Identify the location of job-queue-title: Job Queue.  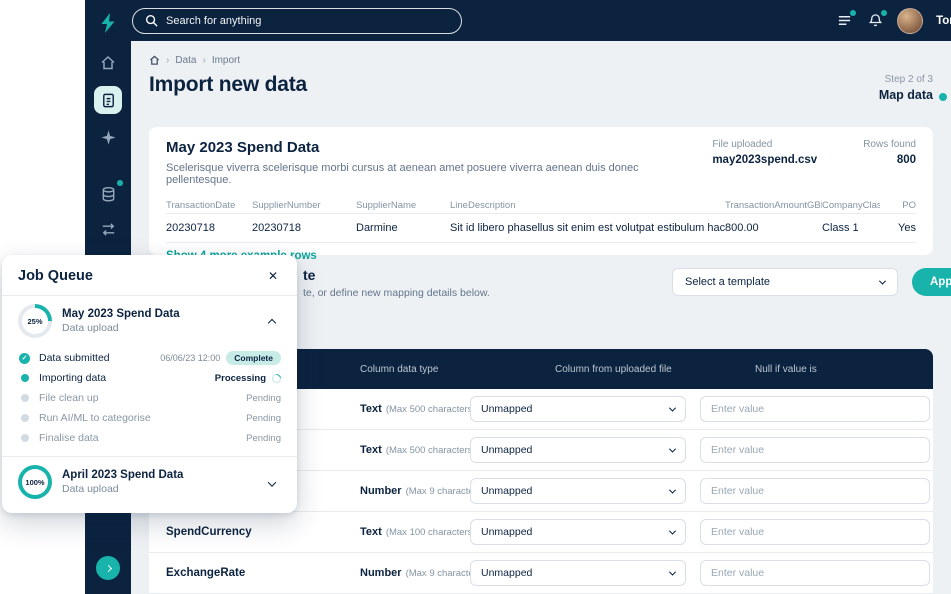
(55, 276).